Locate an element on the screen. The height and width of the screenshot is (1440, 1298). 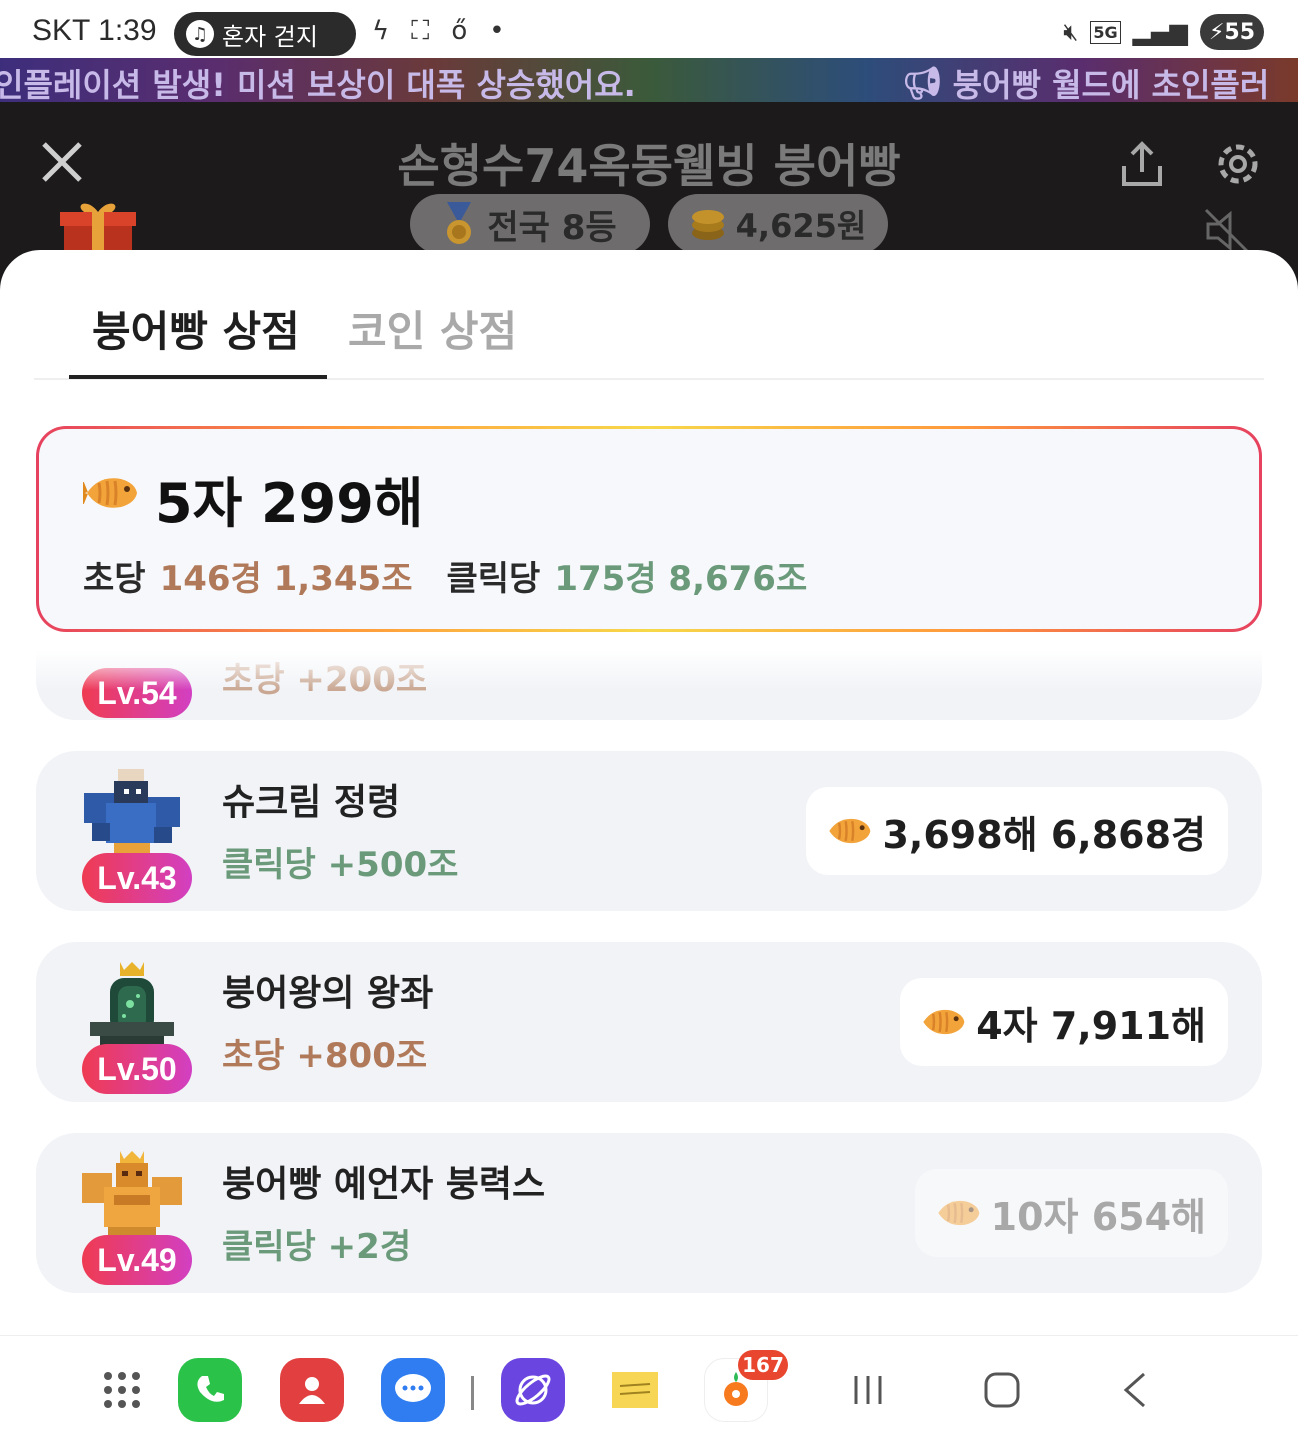
app-drawer-button is located at coordinates (122, 1390).